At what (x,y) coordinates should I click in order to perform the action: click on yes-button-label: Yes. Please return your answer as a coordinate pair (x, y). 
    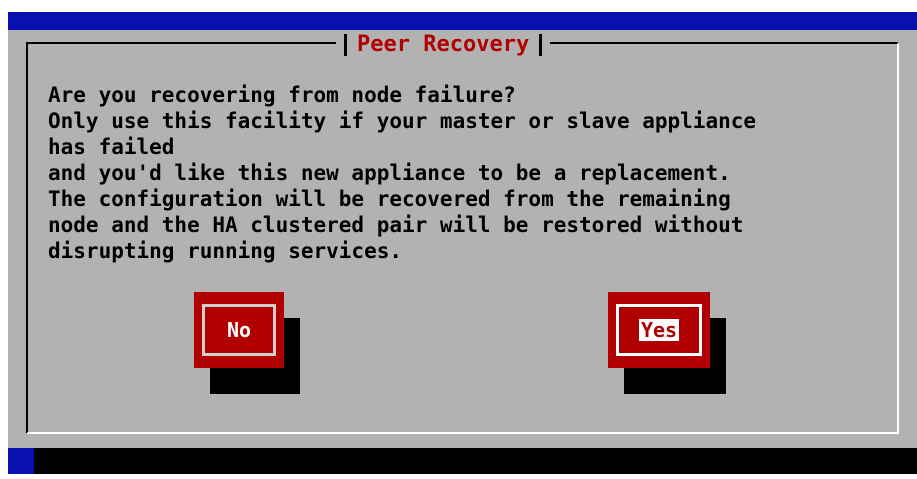
    Looking at the image, I should click on (659, 330).